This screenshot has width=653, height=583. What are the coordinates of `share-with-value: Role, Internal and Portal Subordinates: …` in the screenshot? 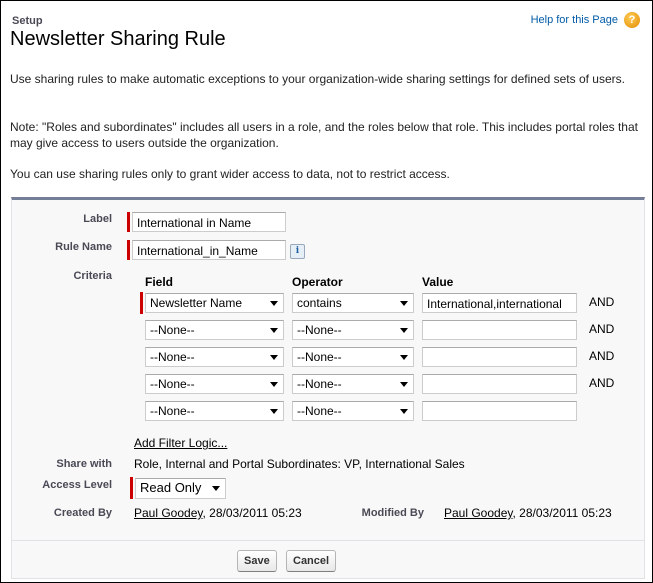 It's located at (299, 464).